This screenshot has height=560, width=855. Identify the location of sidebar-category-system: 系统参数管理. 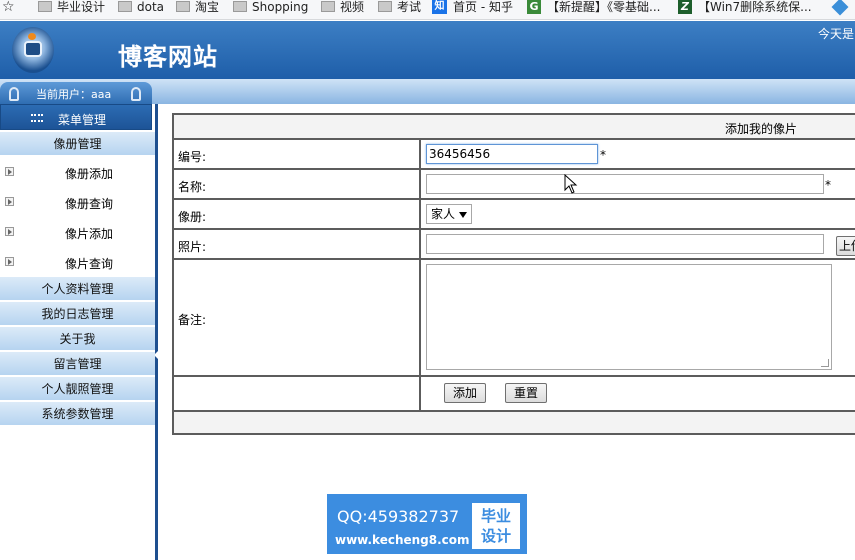
(77, 414).